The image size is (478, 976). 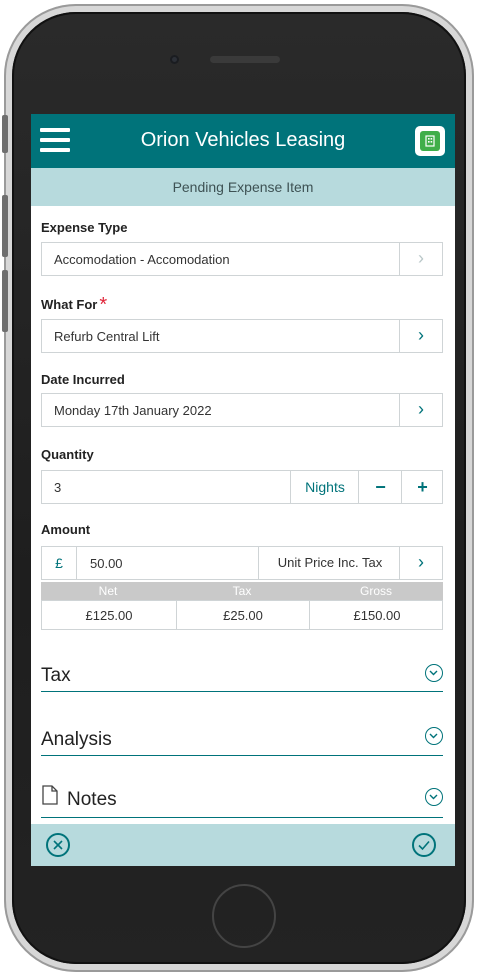 I want to click on required-star: *, so click(x=103, y=305).